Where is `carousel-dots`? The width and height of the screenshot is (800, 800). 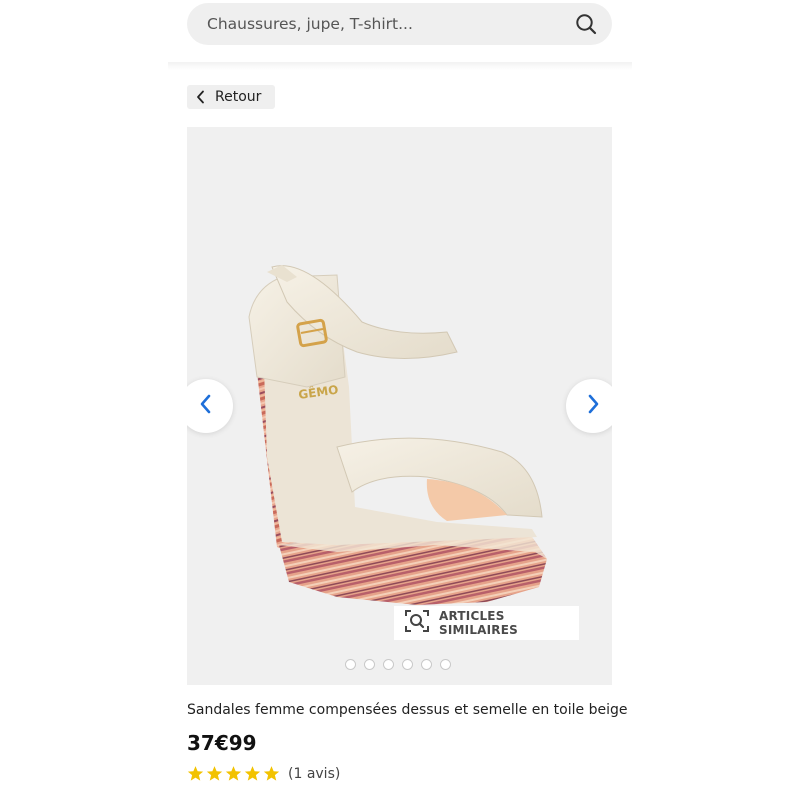 carousel-dots is located at coordinates (398, 664).